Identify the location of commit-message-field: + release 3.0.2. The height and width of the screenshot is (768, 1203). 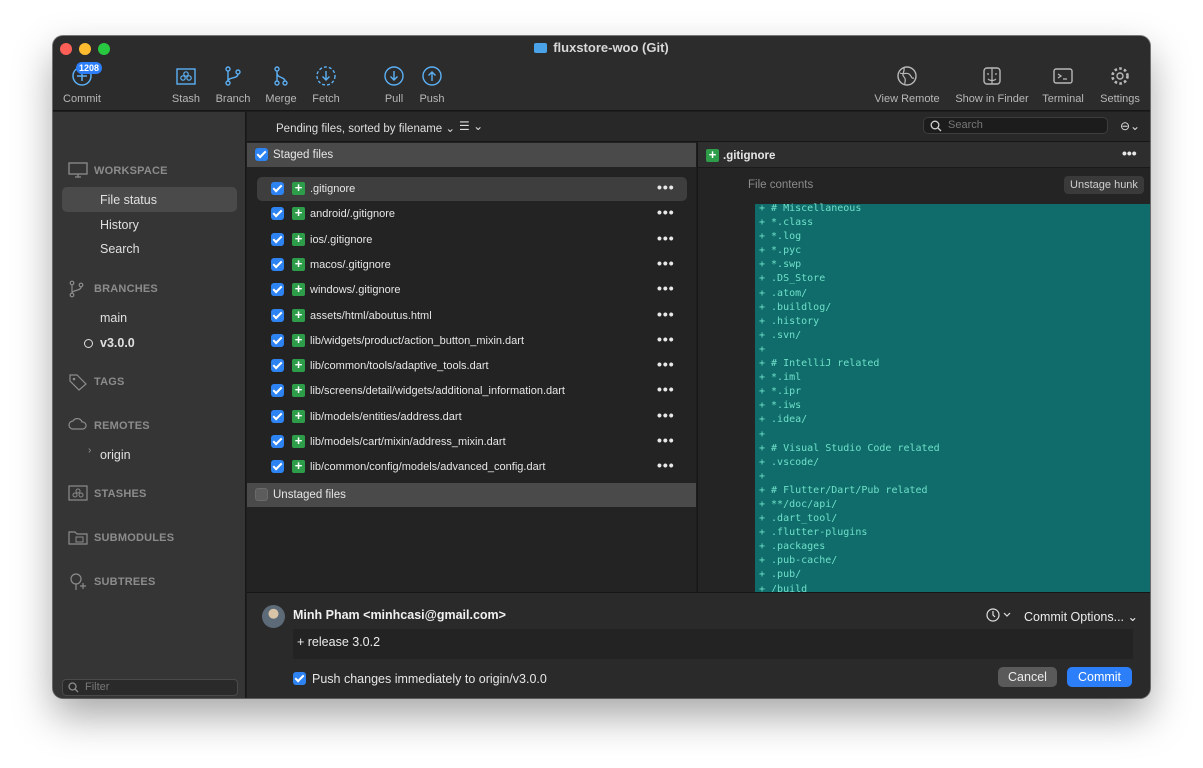
(713, 644).